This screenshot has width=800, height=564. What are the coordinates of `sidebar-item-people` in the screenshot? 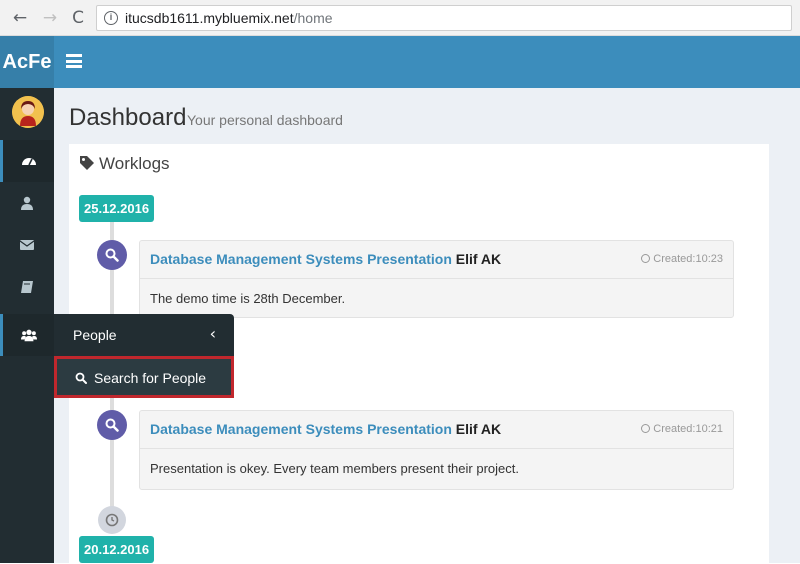 It's located at (27, 335).